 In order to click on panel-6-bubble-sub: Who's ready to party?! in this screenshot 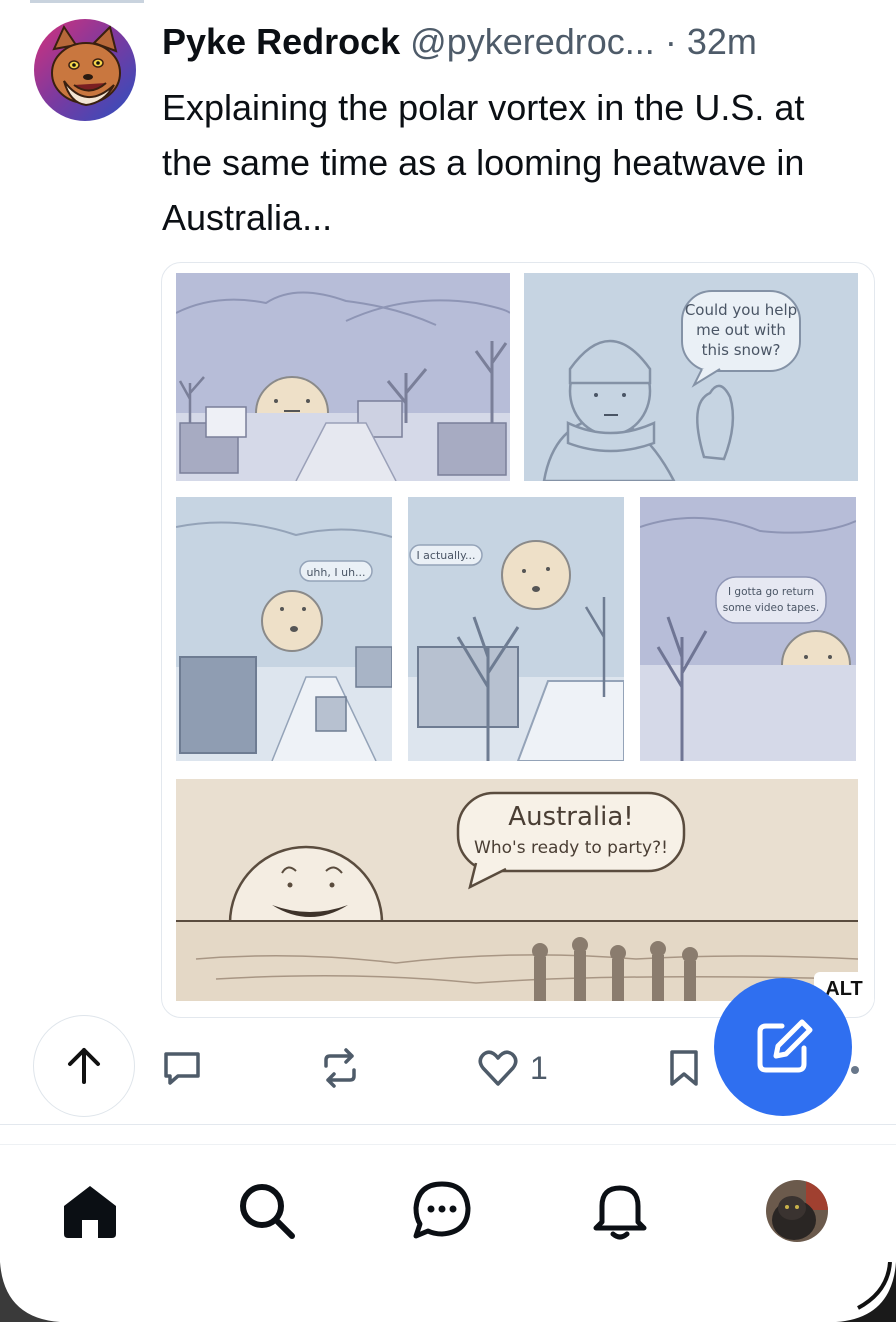, I will do `click(571, 848)`.